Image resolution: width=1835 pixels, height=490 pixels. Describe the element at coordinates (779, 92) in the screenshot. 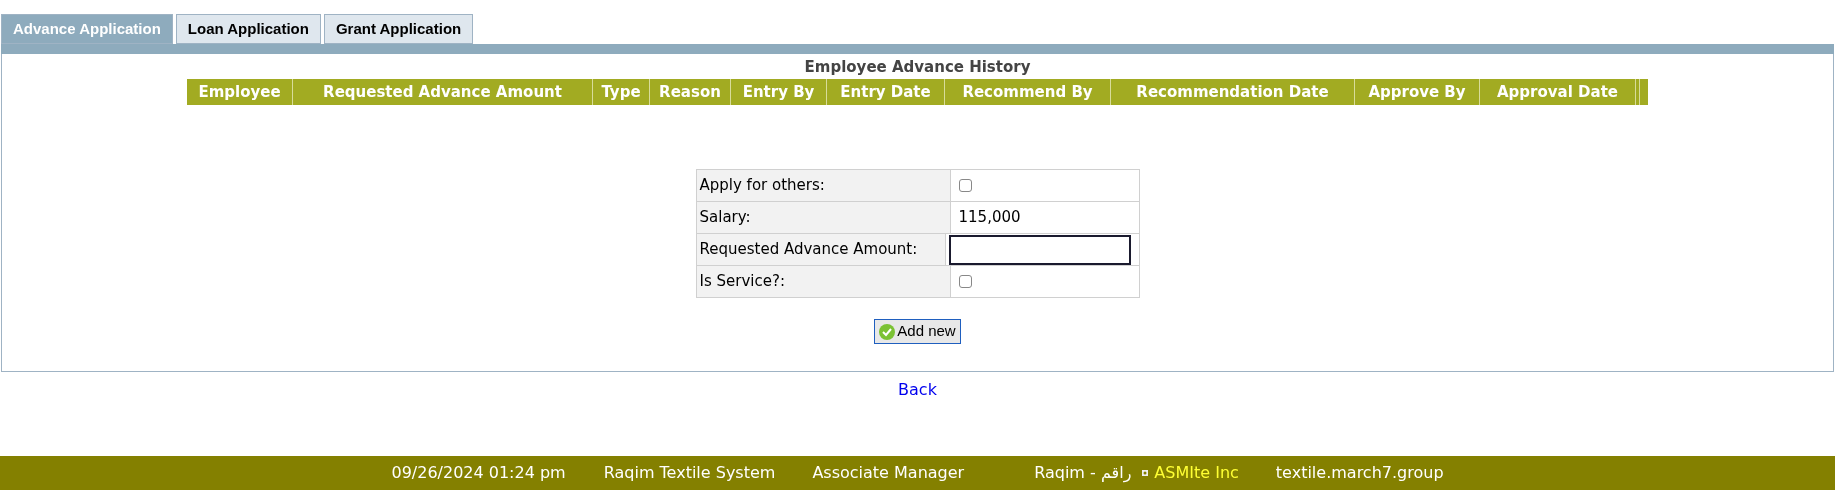

I see `column-header: Entry By` at that location.